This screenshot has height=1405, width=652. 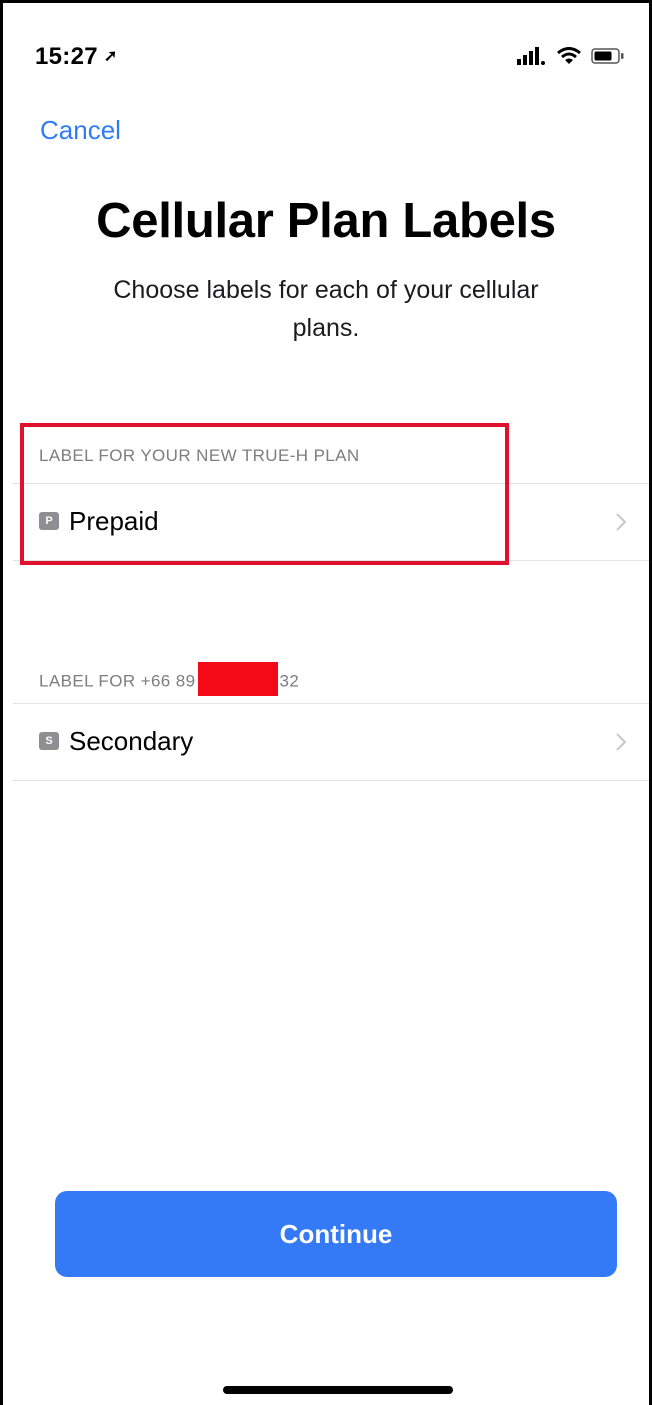 What do you see at coordinates (338, 1390) in the screenshot?
I see `home-indicator` at bounding box center [338, 1390].